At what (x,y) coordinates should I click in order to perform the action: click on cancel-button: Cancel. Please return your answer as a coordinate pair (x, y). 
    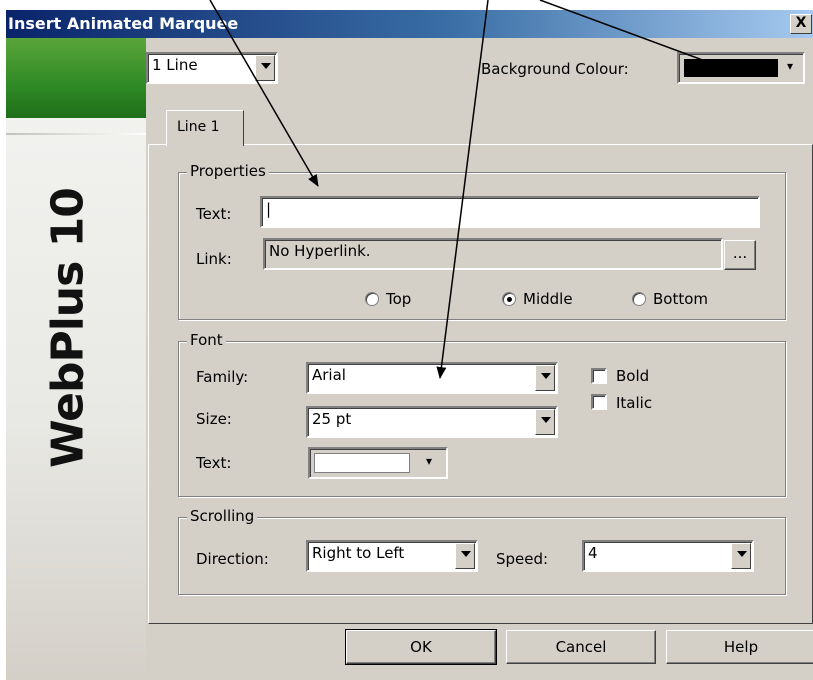
    Looking at the image, I should click on (581, 647).